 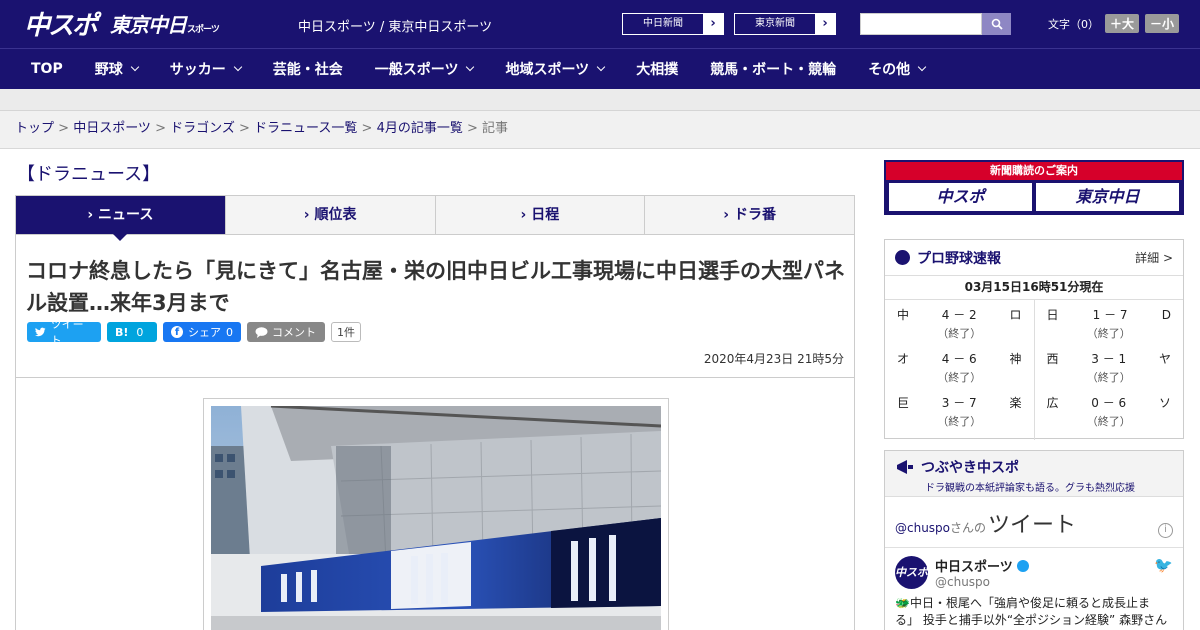 What do you see at coordinates (903, 403) in the screenshot?
I see `game-home: 巨` at bounding box center [903, 403].